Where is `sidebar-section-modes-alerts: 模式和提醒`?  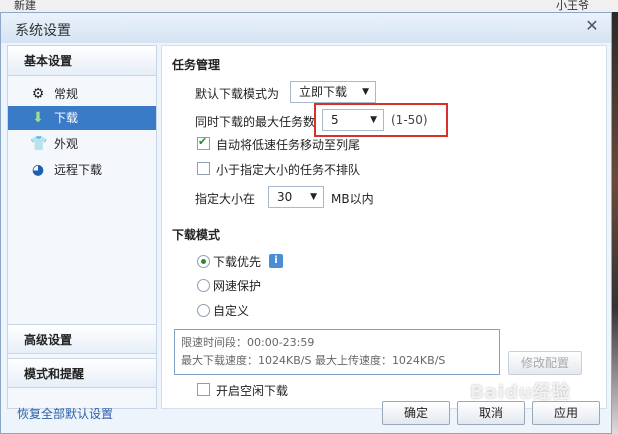
sidebar-section-modes-alerts: 模式和提醒 is located at coordinates (82, 373).